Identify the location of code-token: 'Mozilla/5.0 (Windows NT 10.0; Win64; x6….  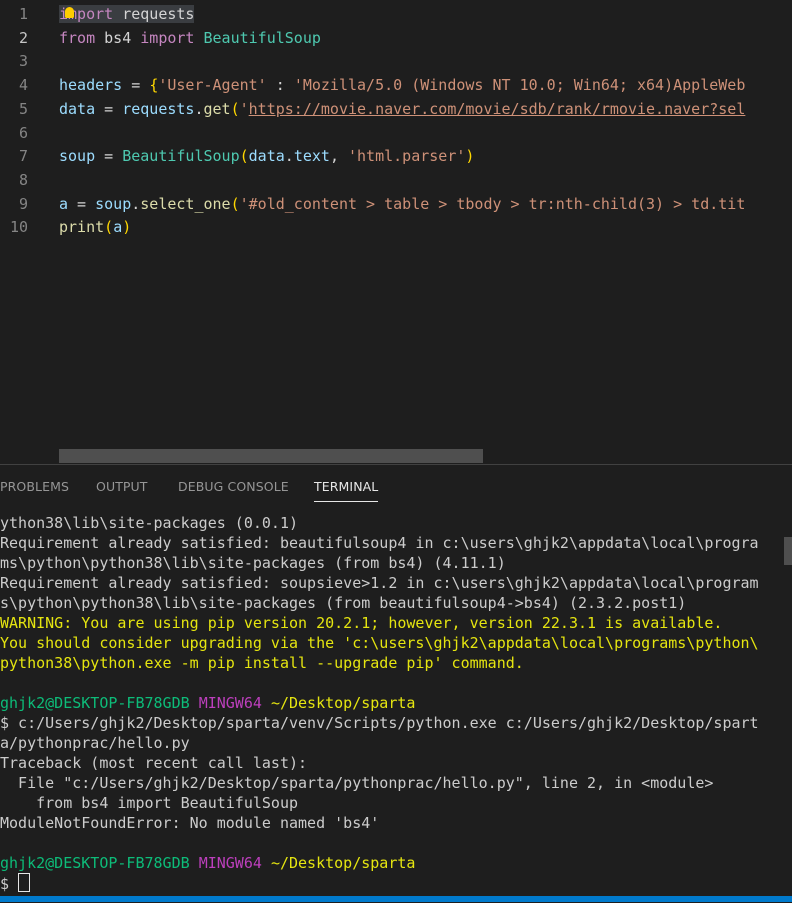
(519, 85).